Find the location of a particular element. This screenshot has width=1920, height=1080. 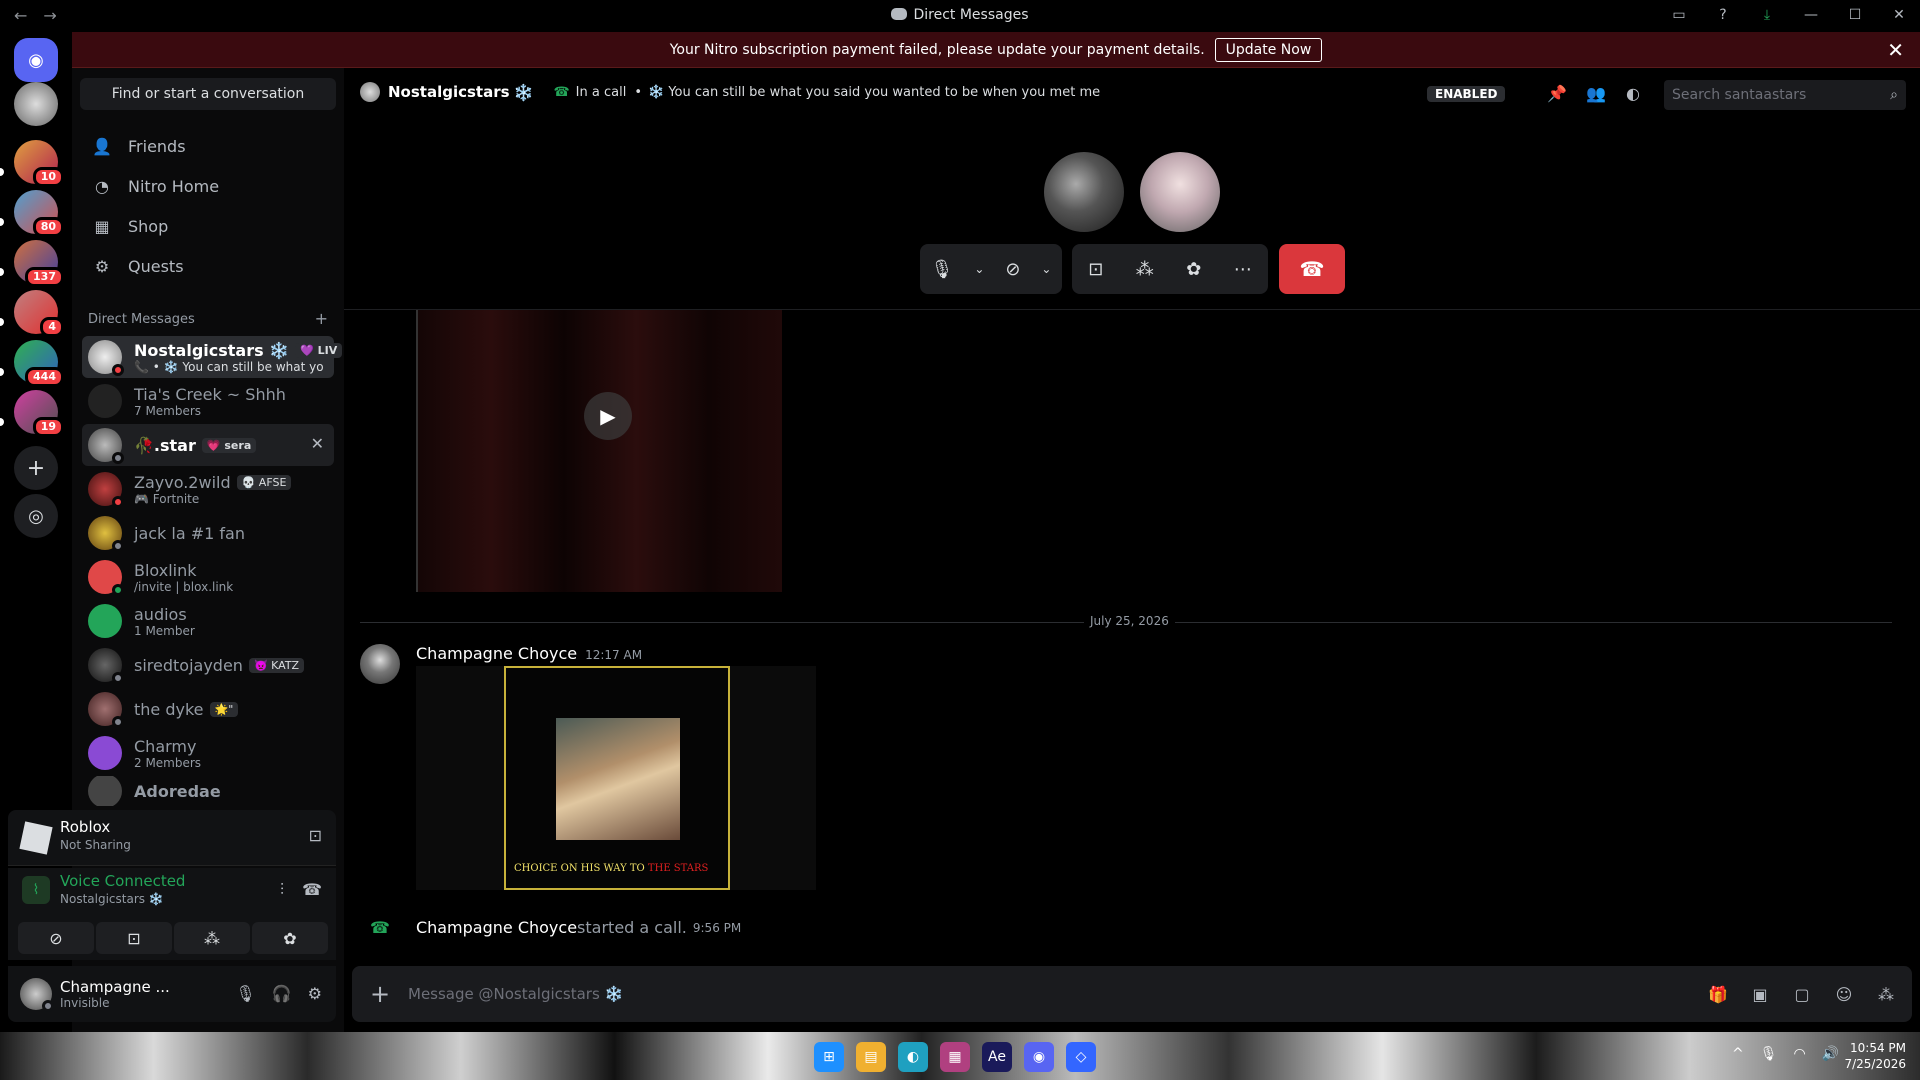

image-attachment: CHOICE ON HIS WAY TO THE STARS is located at coordinates (617, 778).